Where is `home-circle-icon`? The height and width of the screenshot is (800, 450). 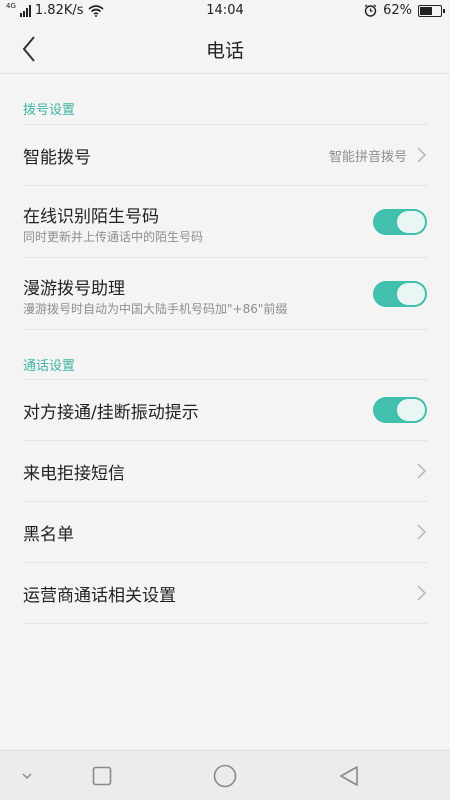 home-circle-icon is located at coordinates (225, 776).